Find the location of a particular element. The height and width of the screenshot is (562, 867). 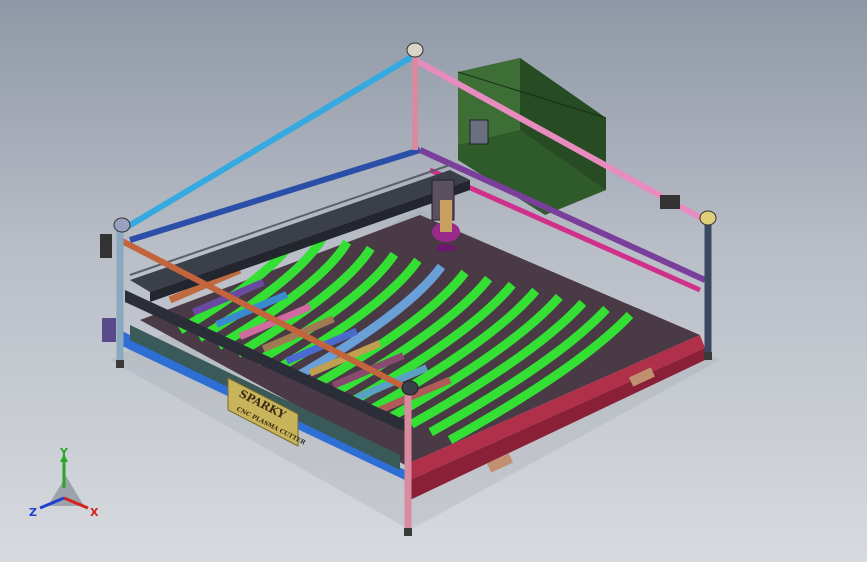

axis-triad: Y X Z is located at coordinates (66, 486).